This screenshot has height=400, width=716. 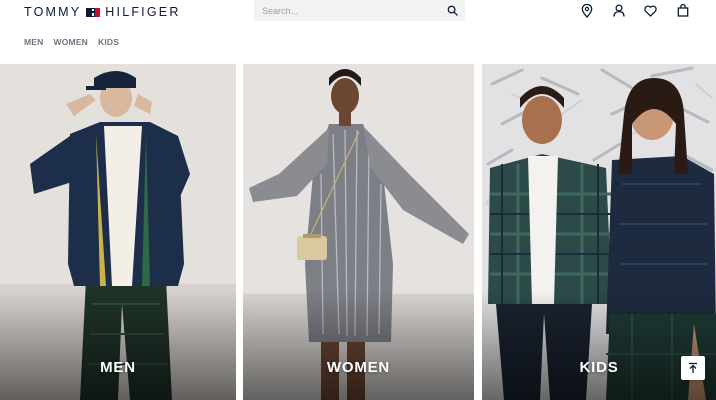 I want to click on tile-kids-shade, so click(x=599, y=345).